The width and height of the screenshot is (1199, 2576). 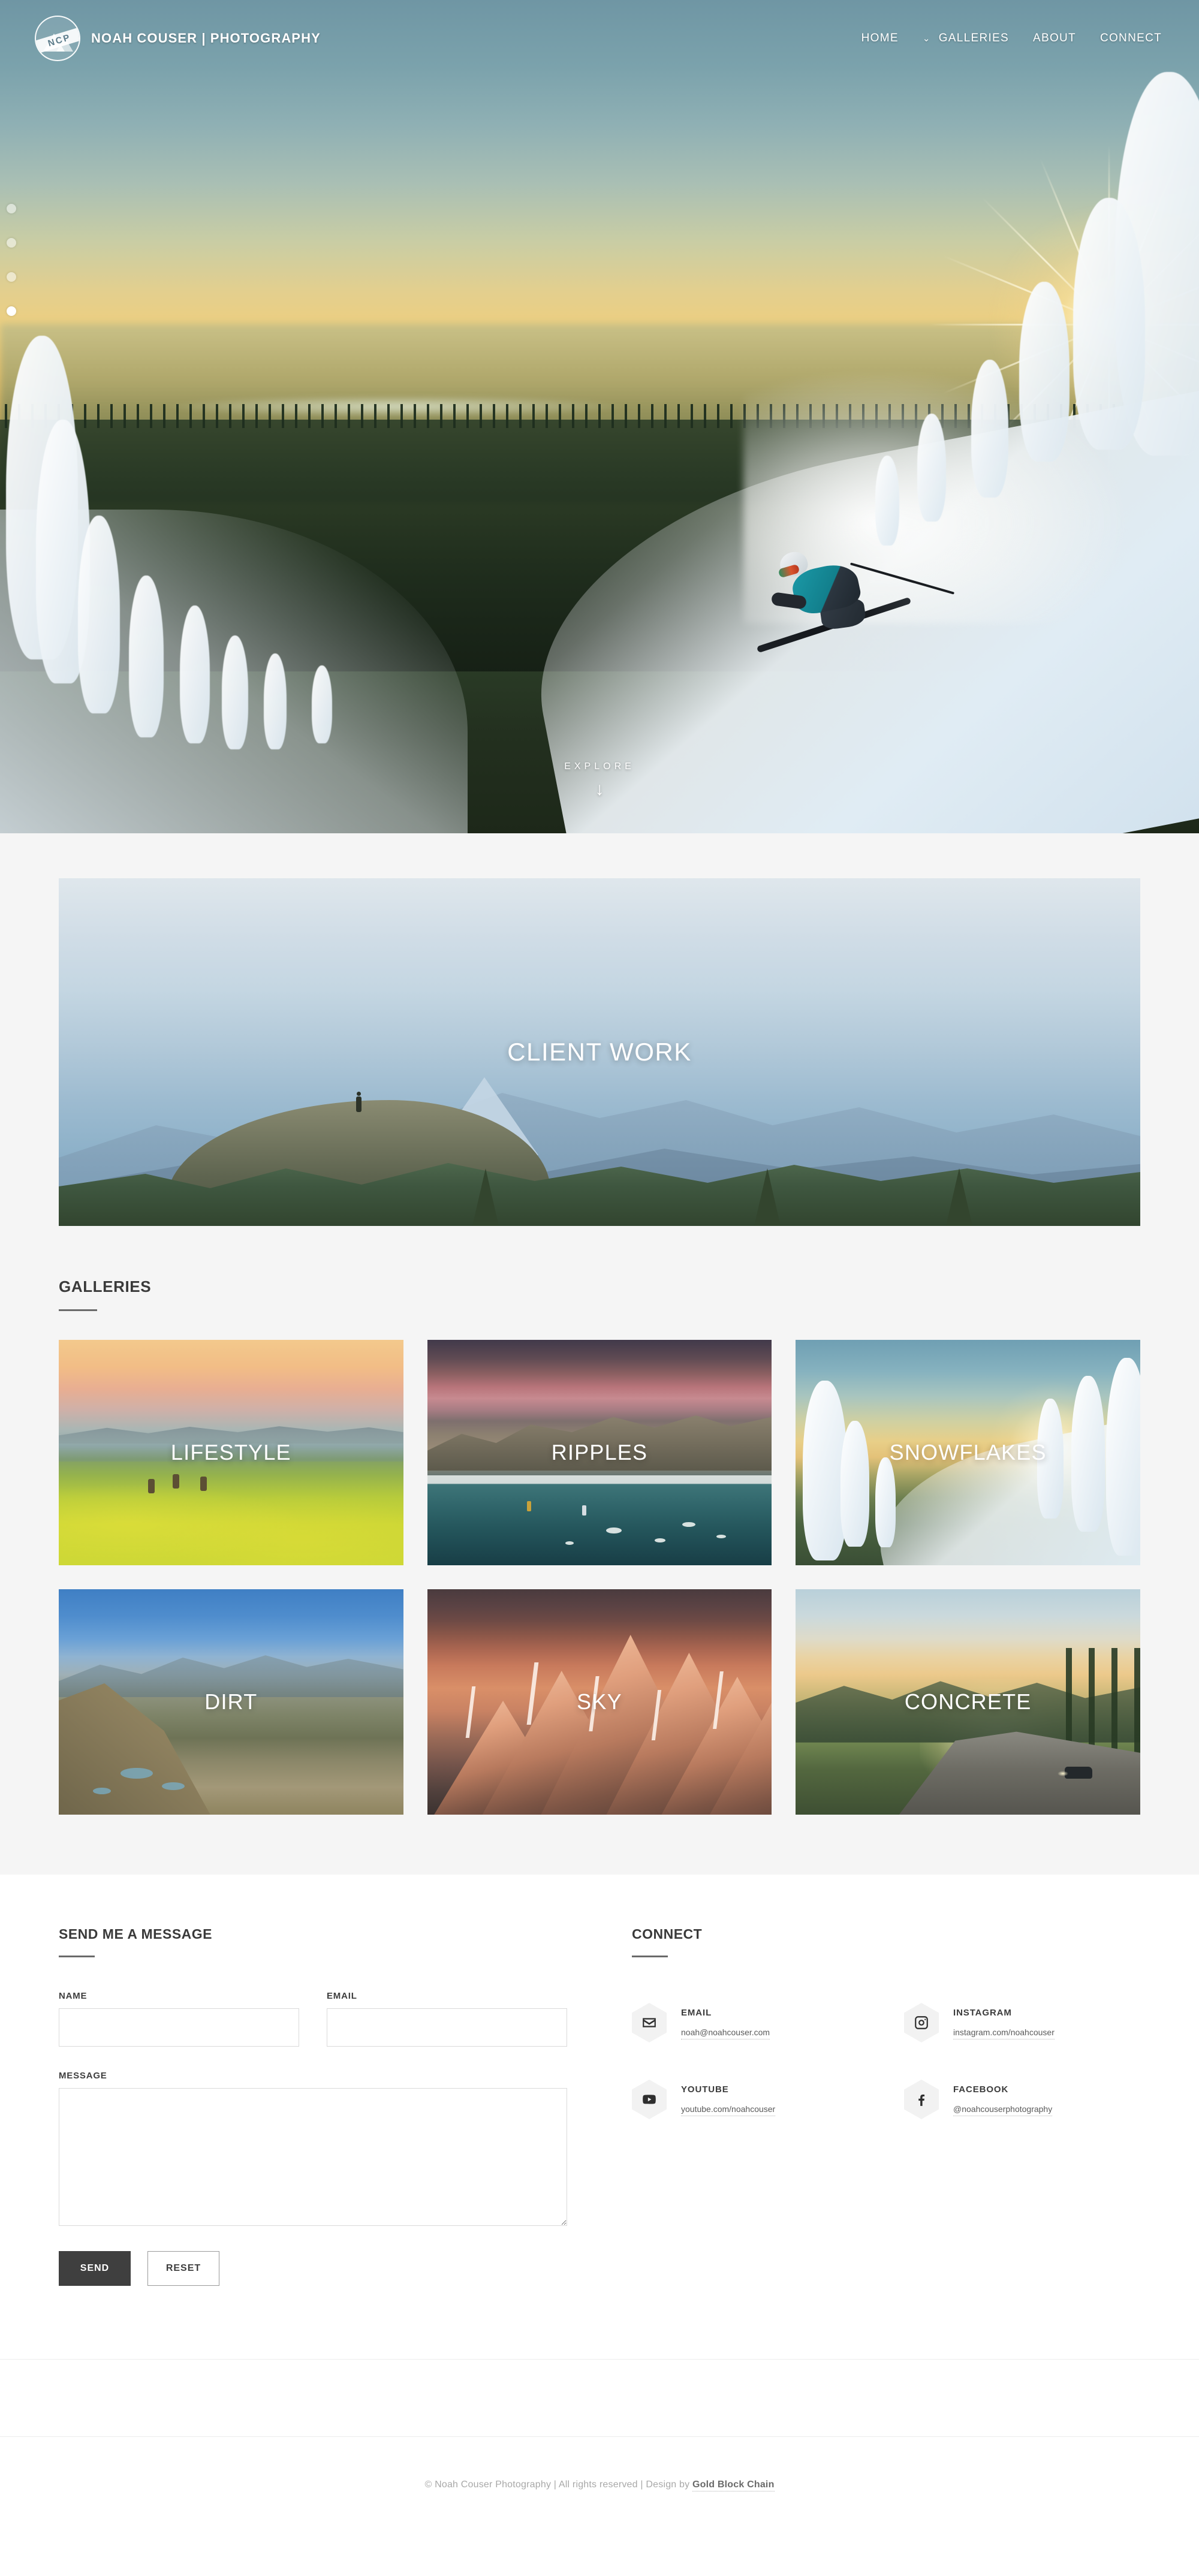 I want to click on gallery-tile-label: SKY, so click(x=599, y=1702).